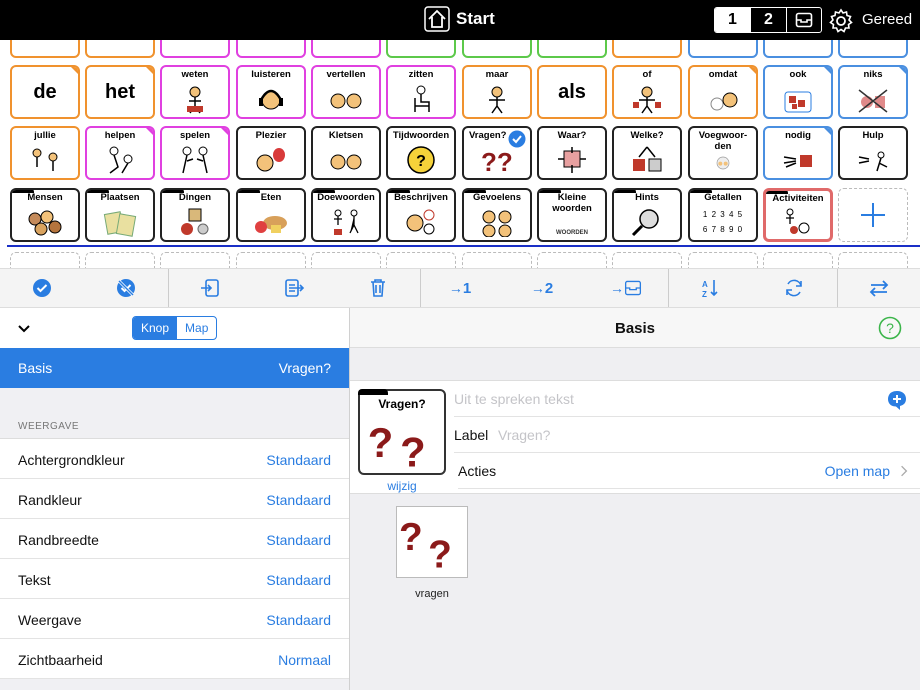 The image size is (920, 690). What do you see at coordinates (798, 215) in the screenshot?
I see `folder-activiteiten: Activiteiten` at bounding box center [798, 215].